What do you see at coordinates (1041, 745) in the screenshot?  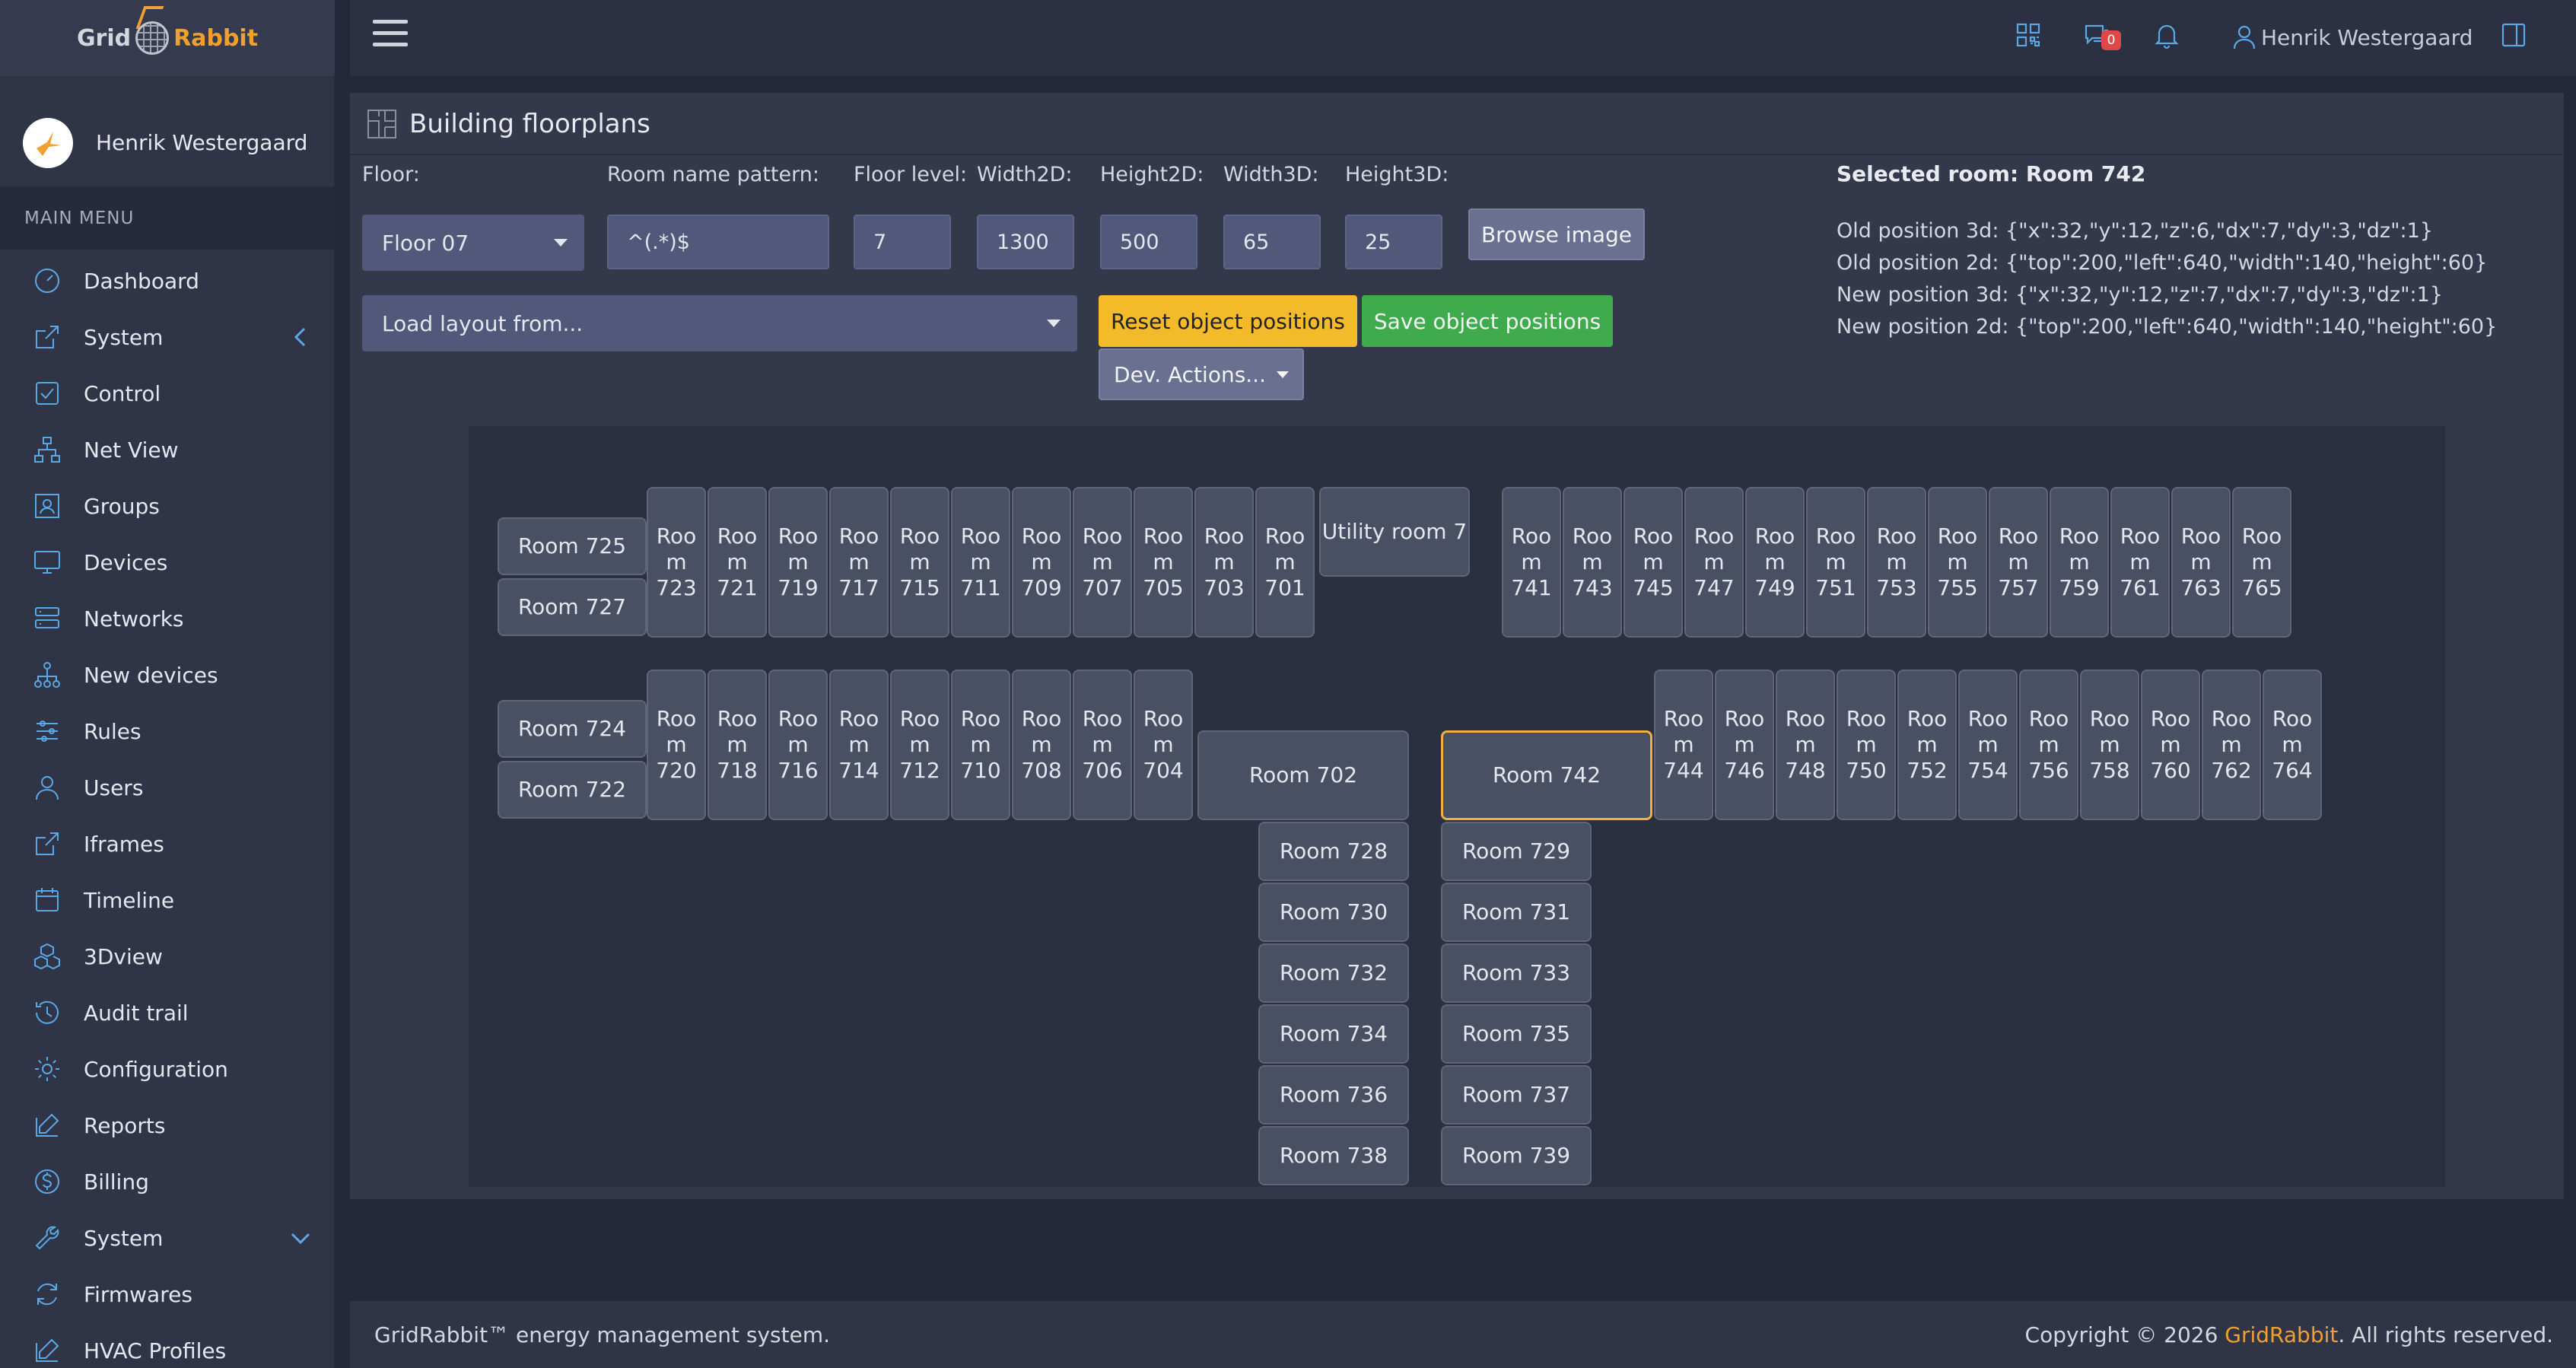 I see `room-room-708: Room 708` at bounding box center [1041, 745].